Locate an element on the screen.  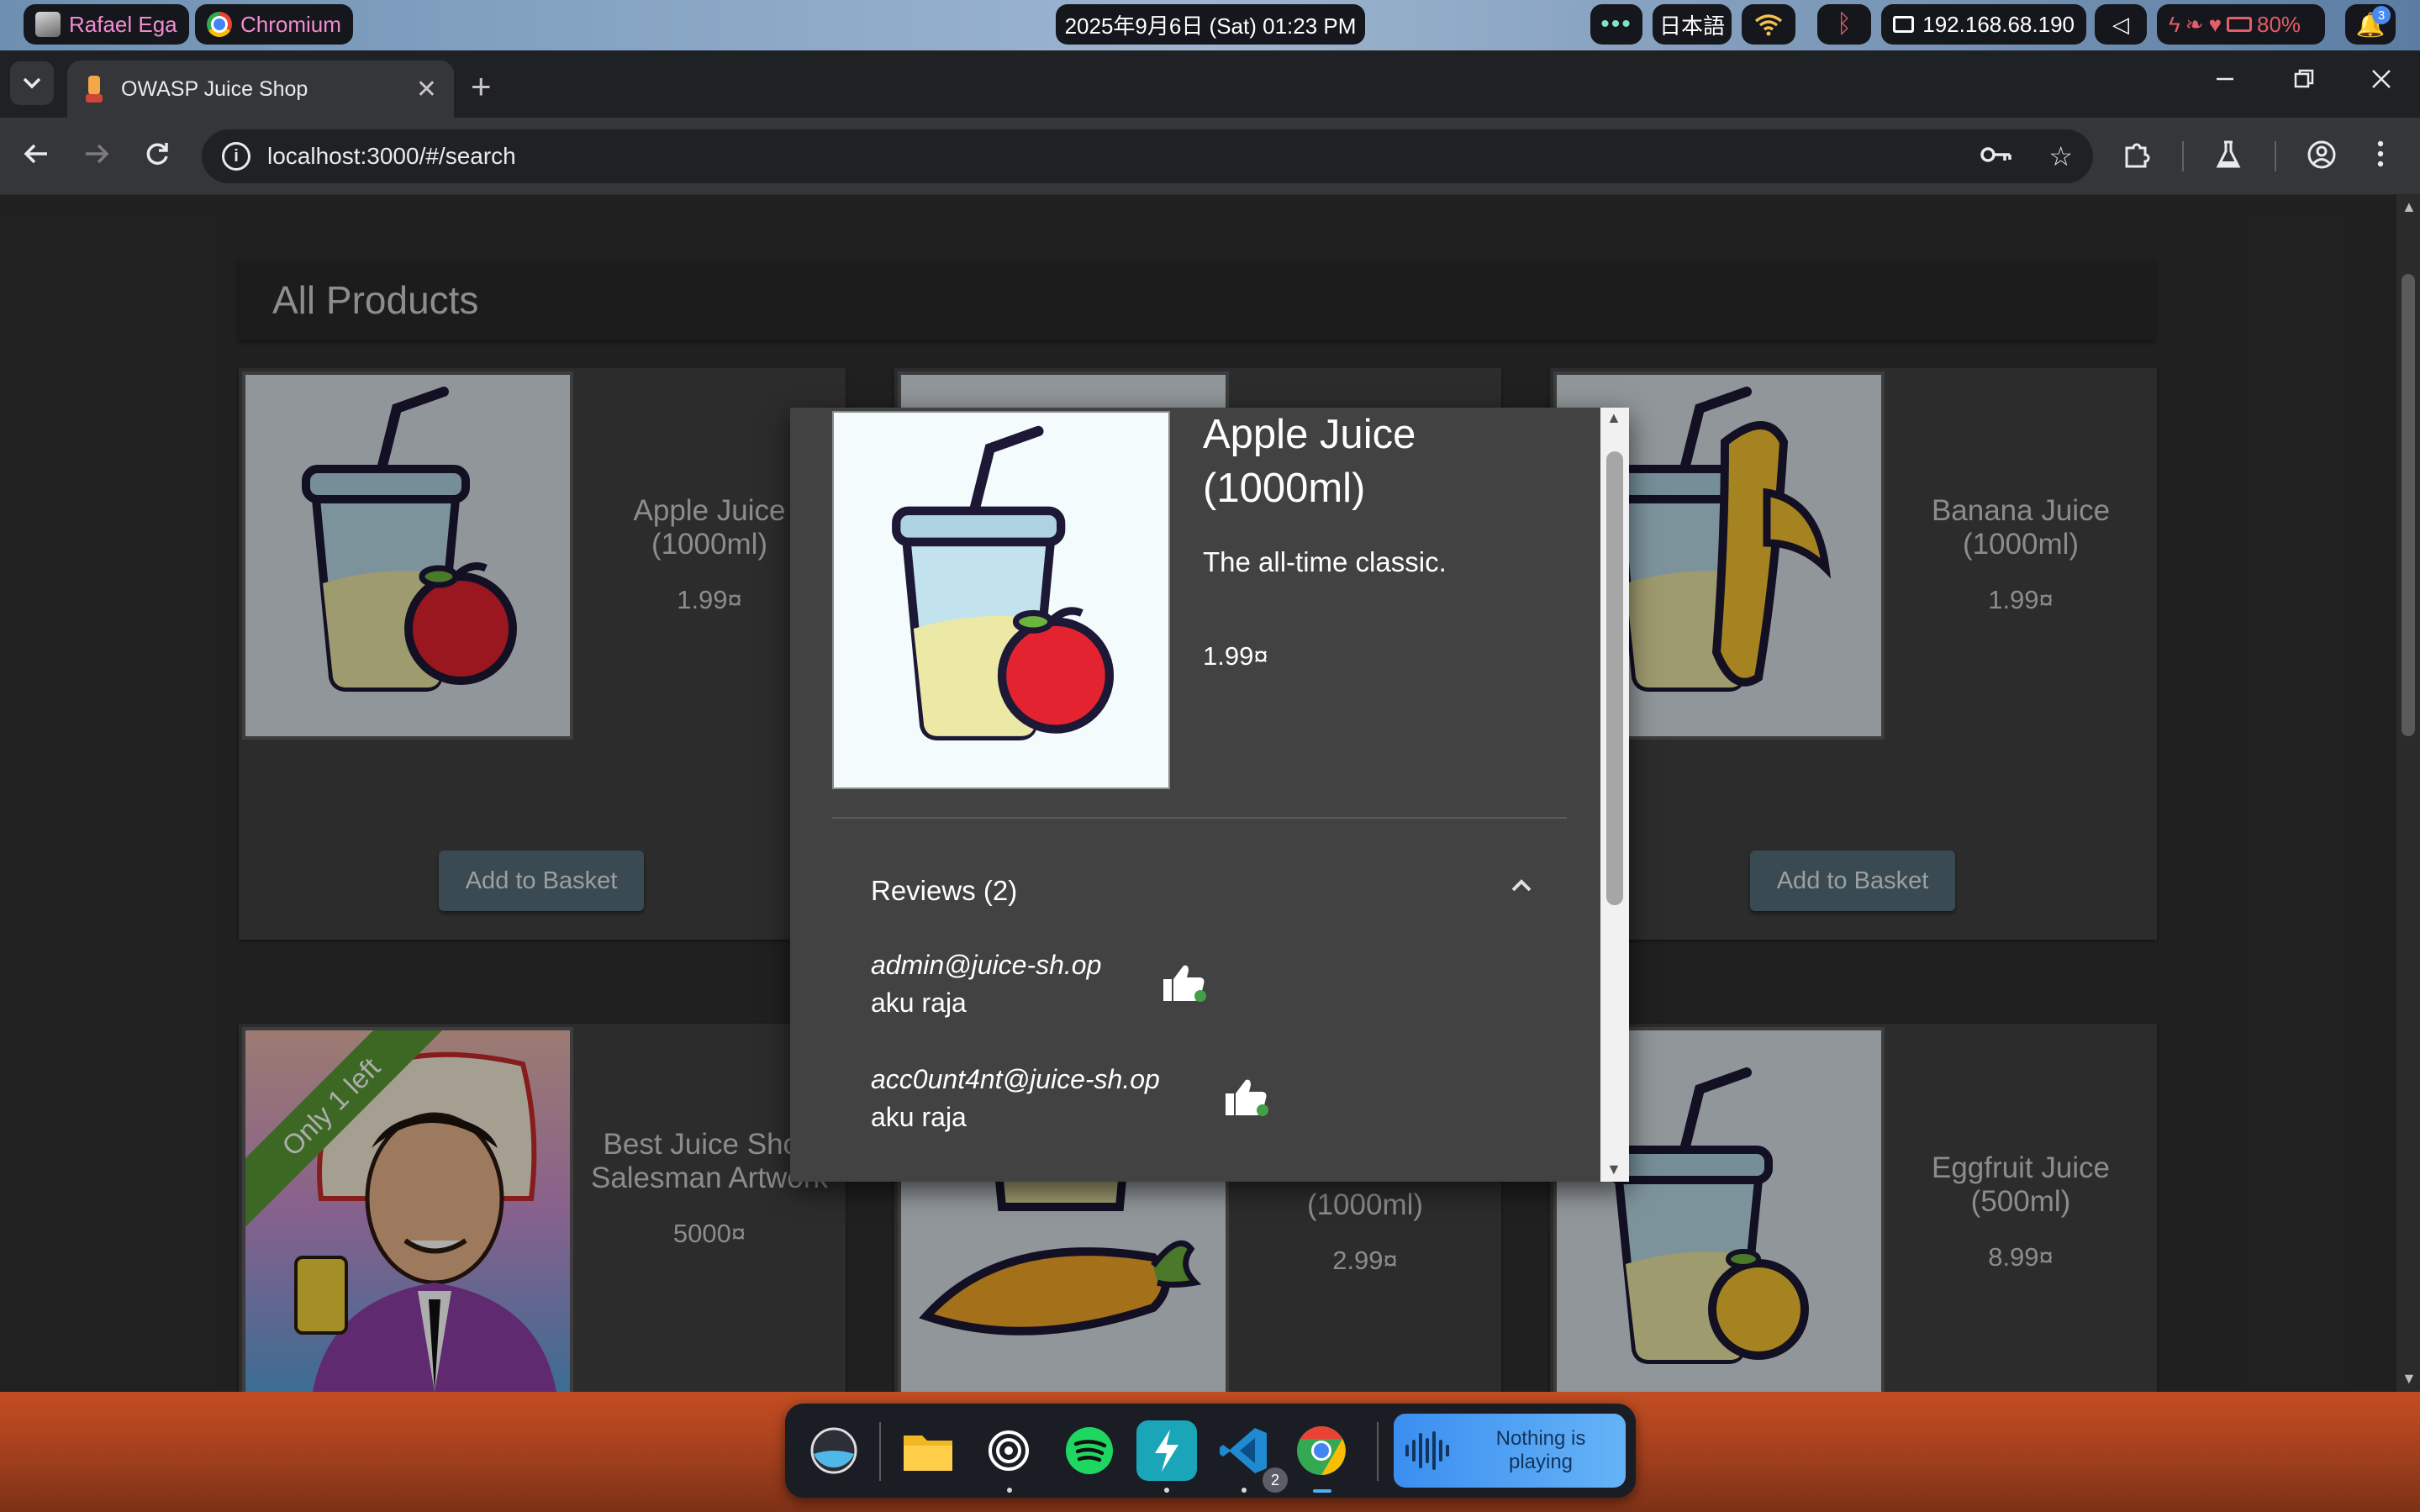
reviews-expansion-header: Reviews (2) is located at coordinates (944, 891).